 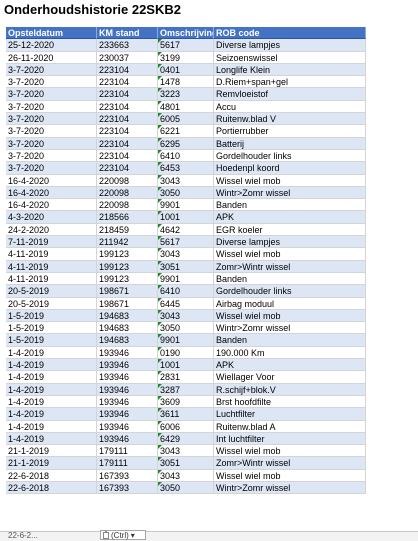 I want to click on cell-omschrijving: 6429, so click(x=186, y=439).